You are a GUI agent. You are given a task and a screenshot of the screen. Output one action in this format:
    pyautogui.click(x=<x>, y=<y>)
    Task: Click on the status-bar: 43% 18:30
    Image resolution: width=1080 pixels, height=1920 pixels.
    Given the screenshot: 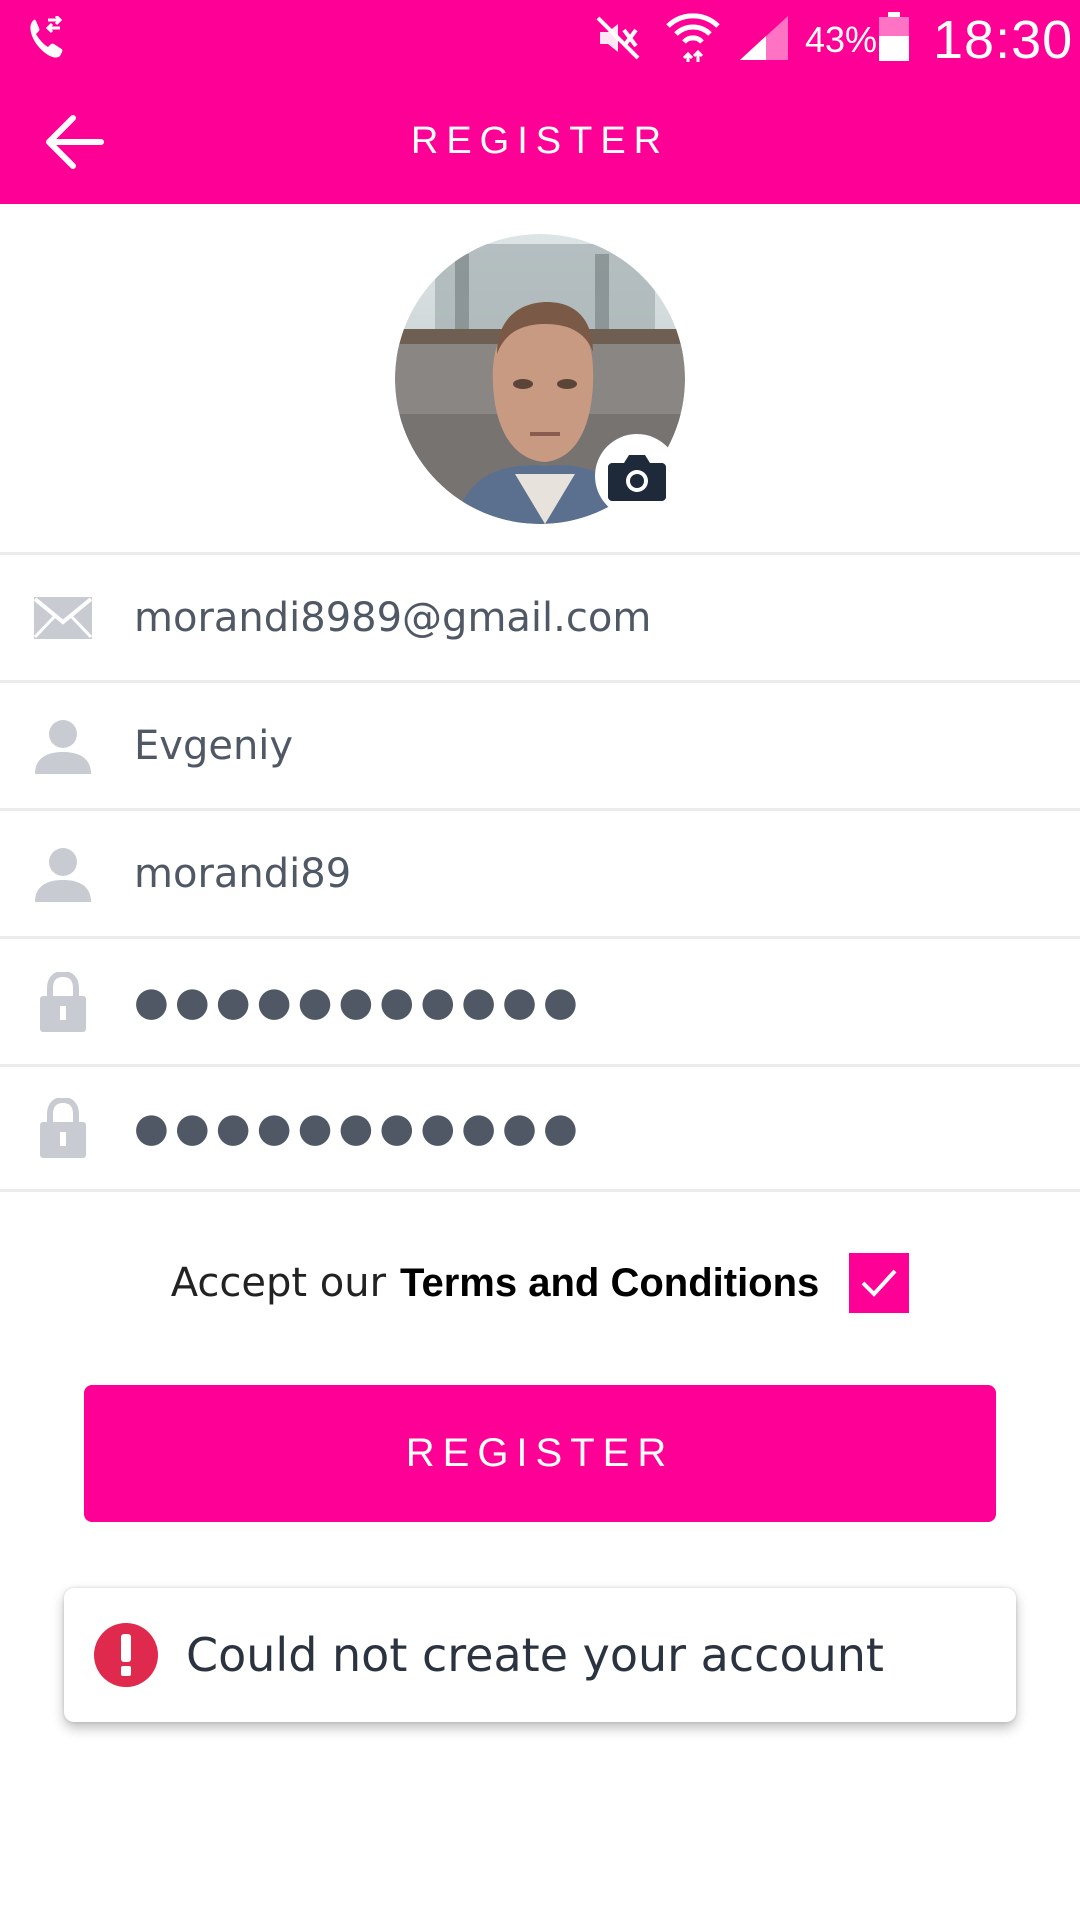 What is the action you would take?
    pyautogui.click(x=540, y=40)
    